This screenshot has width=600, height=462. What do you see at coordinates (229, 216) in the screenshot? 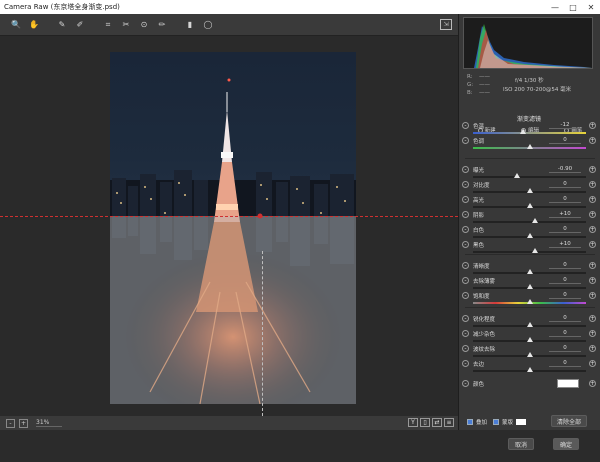
I see `gradient-guide-line-red` at bounding box center [229, 216].